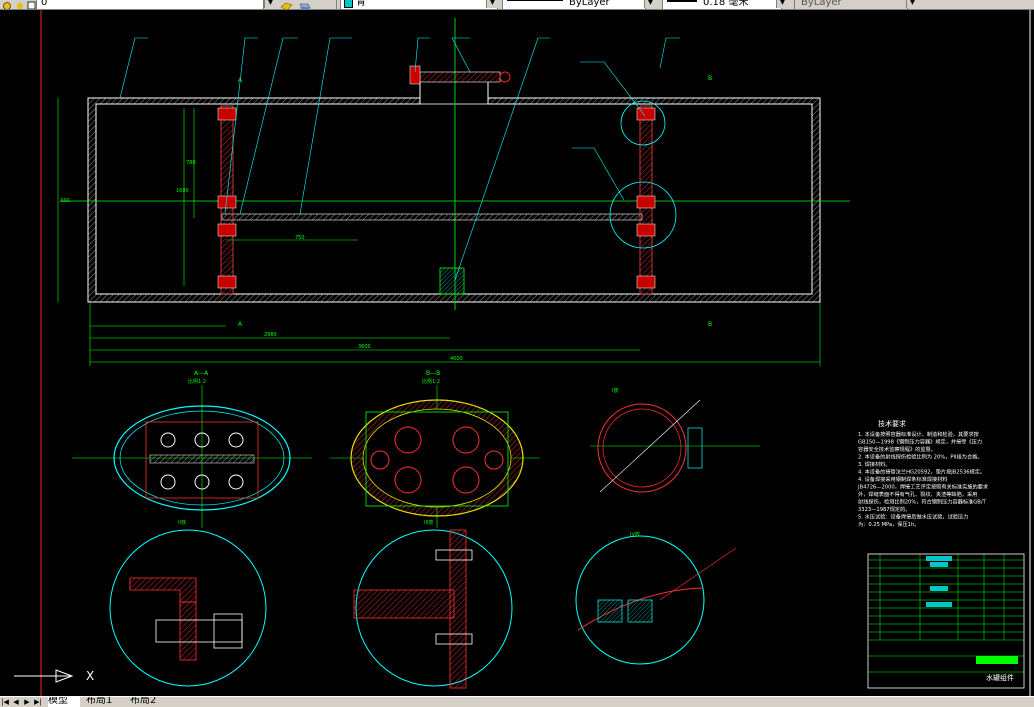 This screenshot has width=1034, height=707. I want to click on dim-6: 3600, so click(364, 347).